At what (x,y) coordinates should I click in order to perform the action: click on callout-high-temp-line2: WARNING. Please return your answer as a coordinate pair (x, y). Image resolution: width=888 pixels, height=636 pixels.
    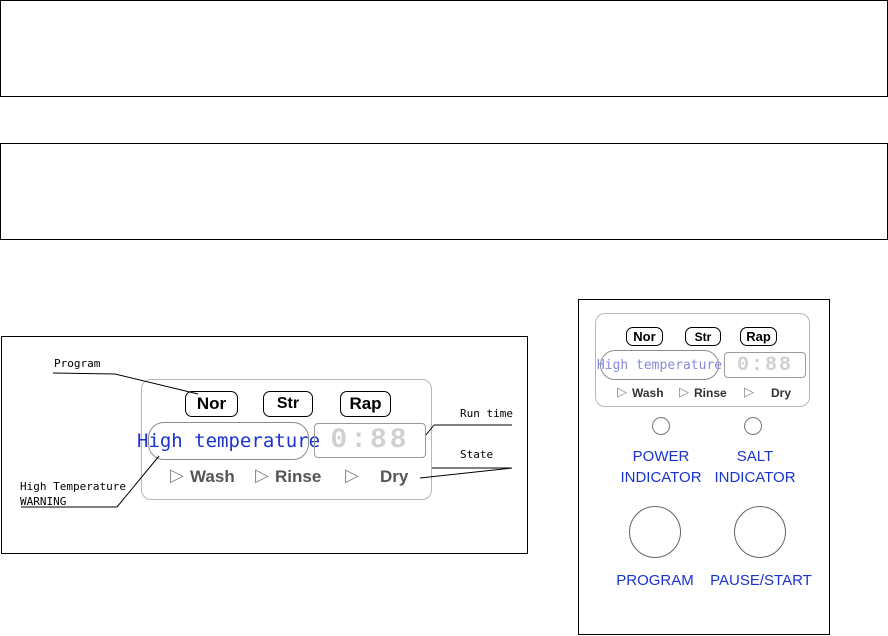
    Looking at the image, I should click on (43, 501).